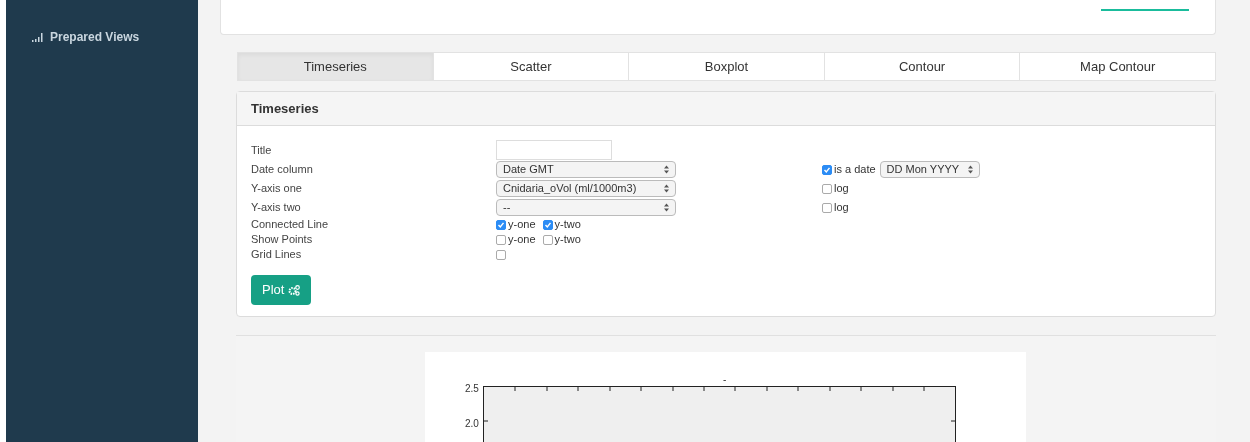  What do you see at coordinates (929, 170) in the screenshot?
I see `date-format-select: DD Mon YYYY` at bounding box center [929, 170].